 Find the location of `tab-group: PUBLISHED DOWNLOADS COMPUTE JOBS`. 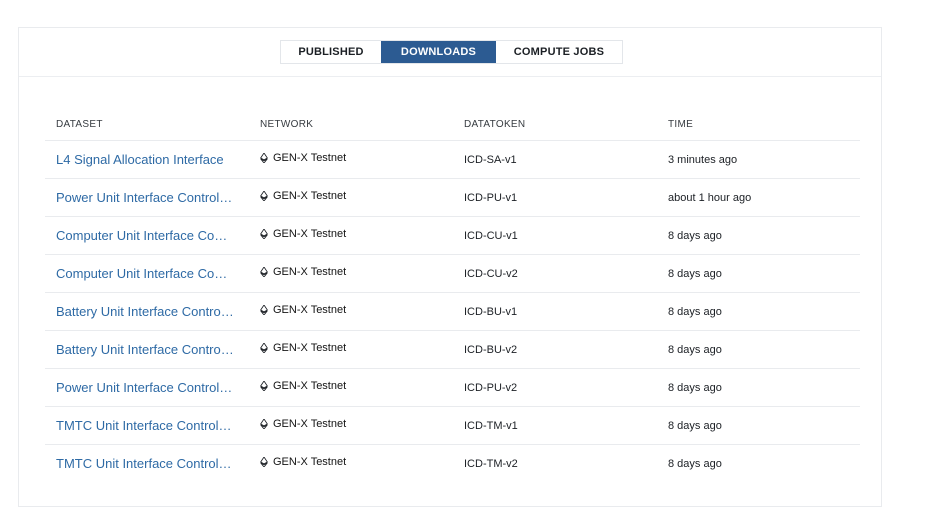

tab-group: PUBLISHED DOWNLOADS COMPUTE JOBS is located at coordinates (451, 52).